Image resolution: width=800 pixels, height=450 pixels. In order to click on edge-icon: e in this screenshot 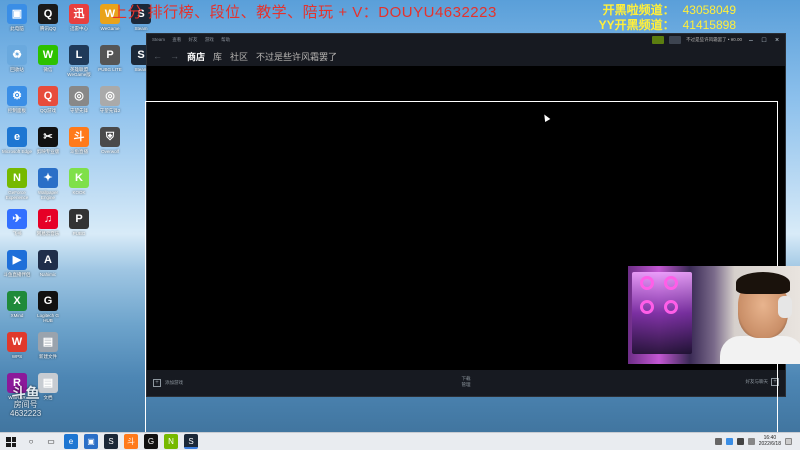, I will do `click(17, 137)`.